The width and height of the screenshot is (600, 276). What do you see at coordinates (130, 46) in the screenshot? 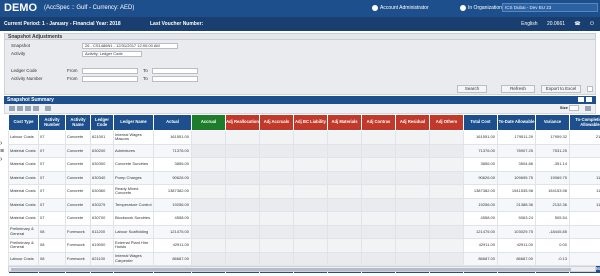
I see `snapshot-select: 26 - CS1486N1 - 12/31/2017 12:00:00 AM` at bounding box center [130, 46].